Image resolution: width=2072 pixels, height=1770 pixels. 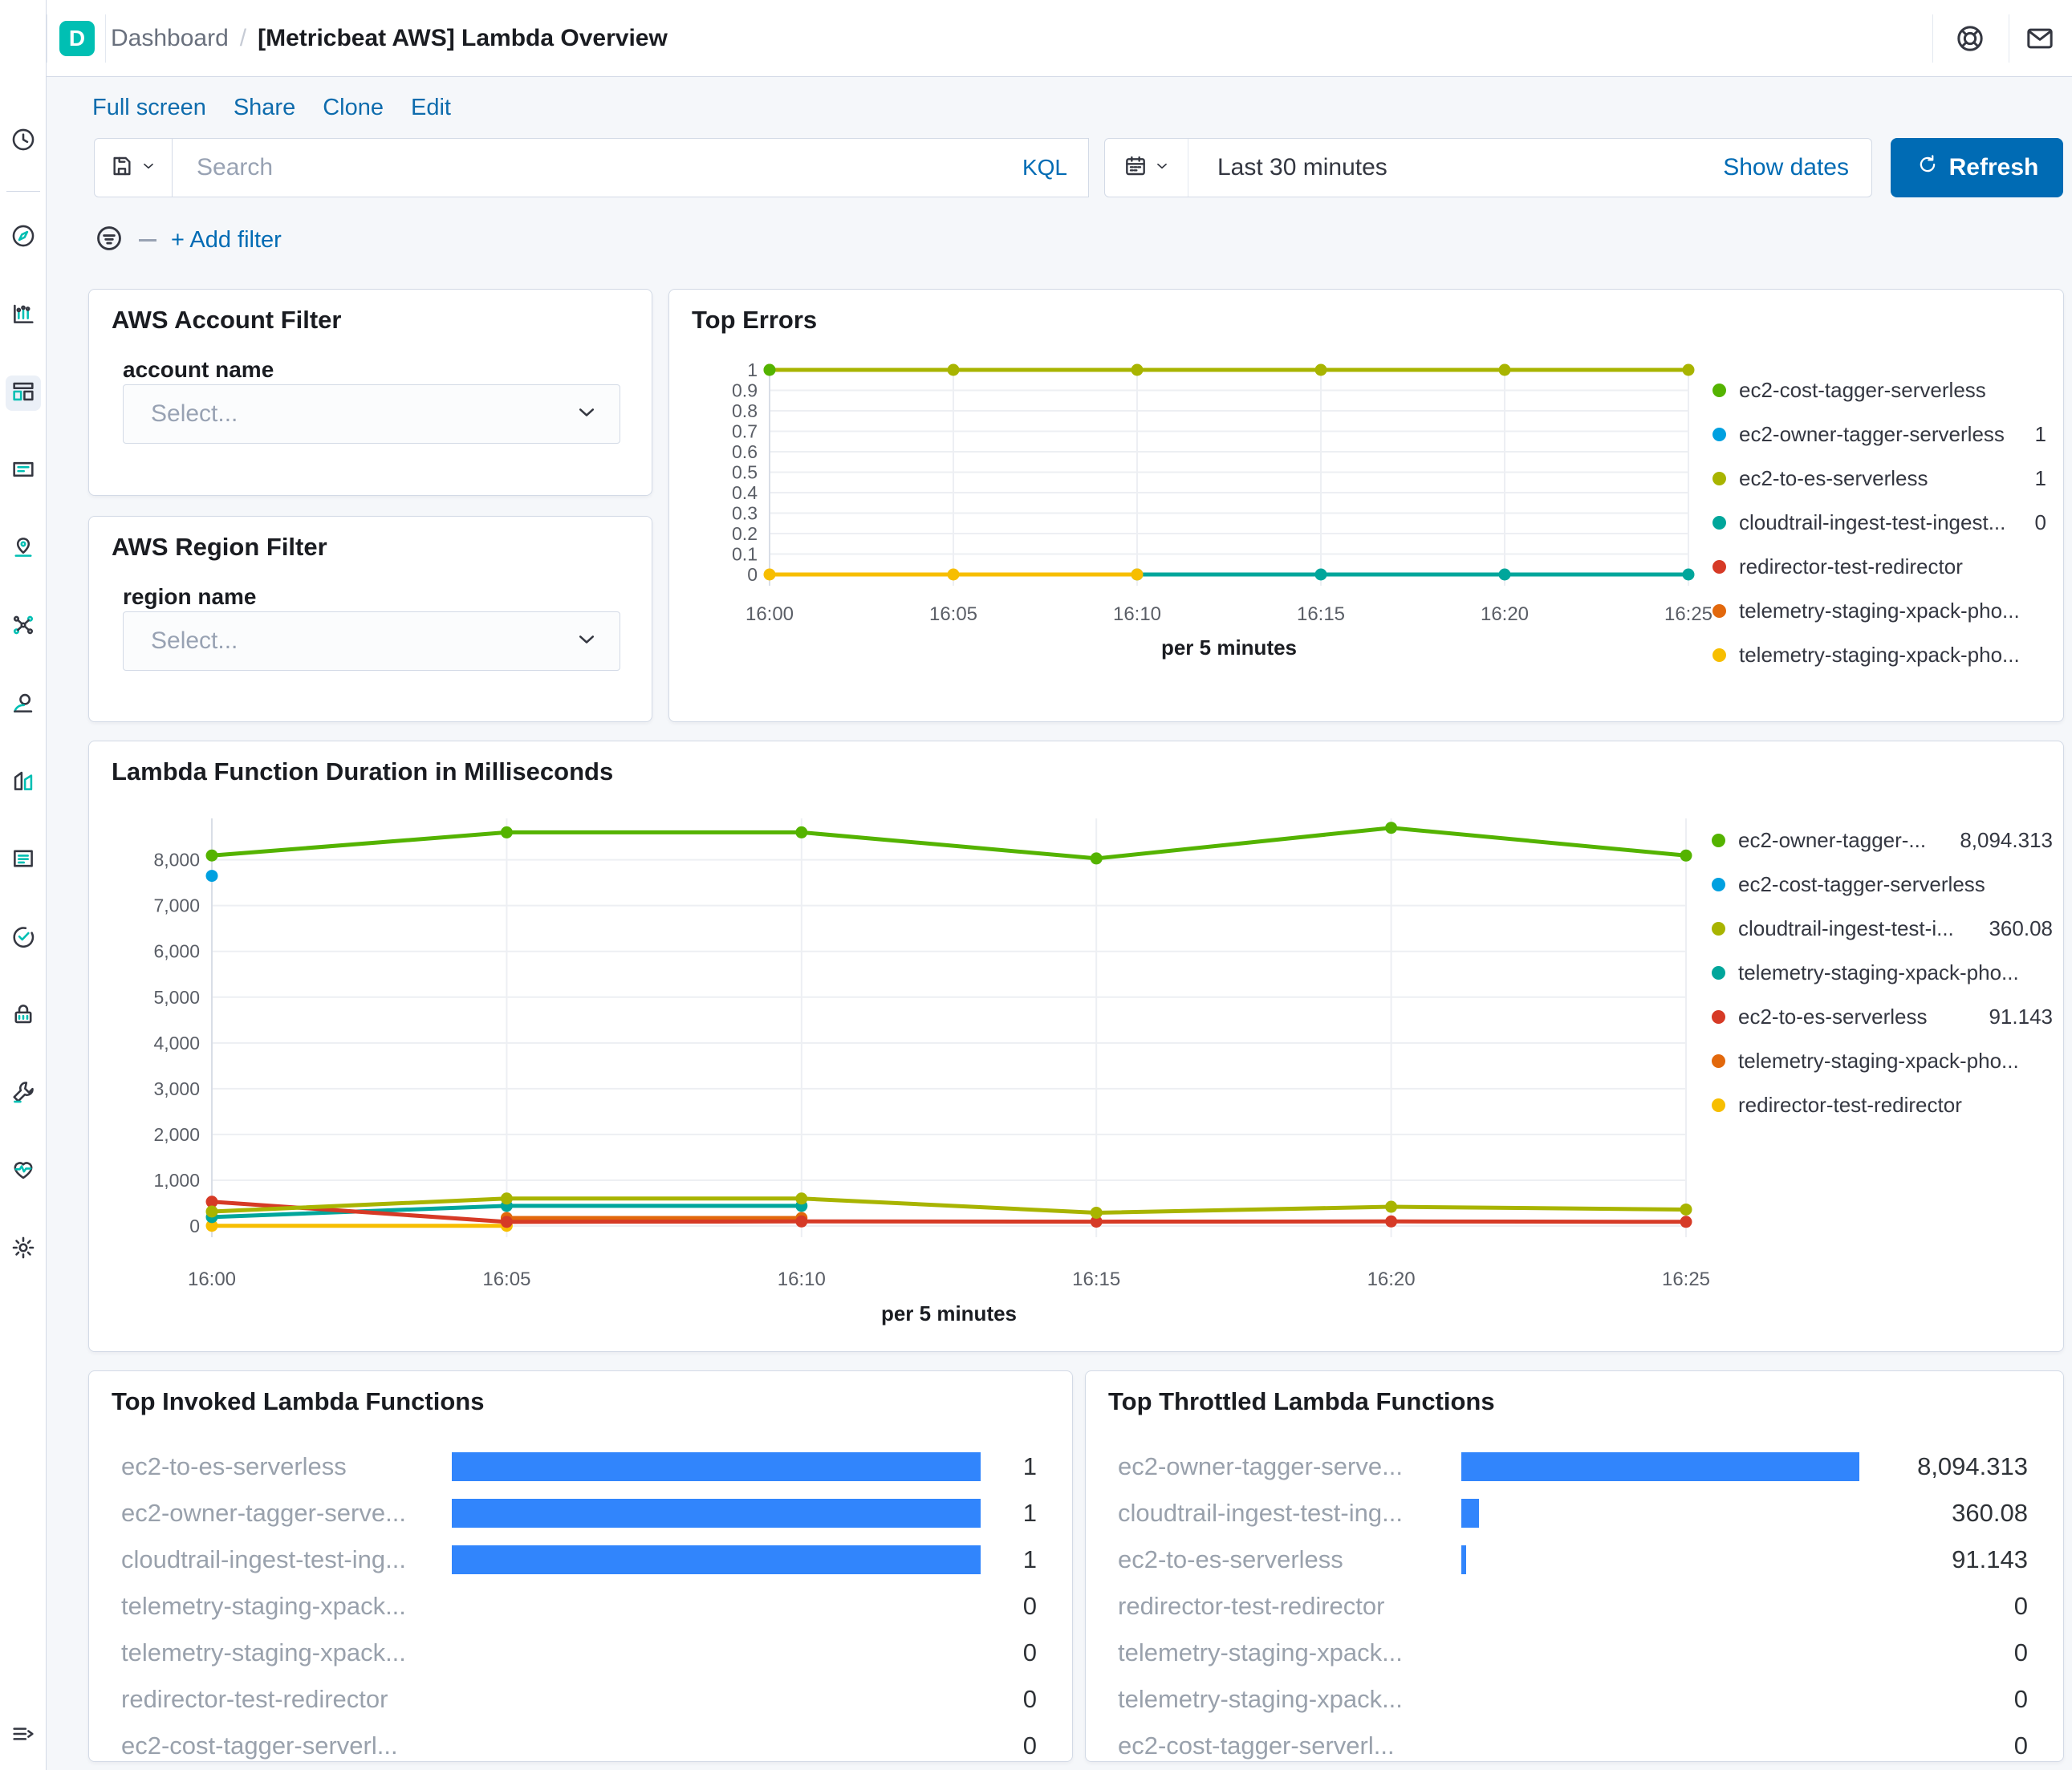 I want to click on sidebar-item-uptime, so click(x=23, y=938).